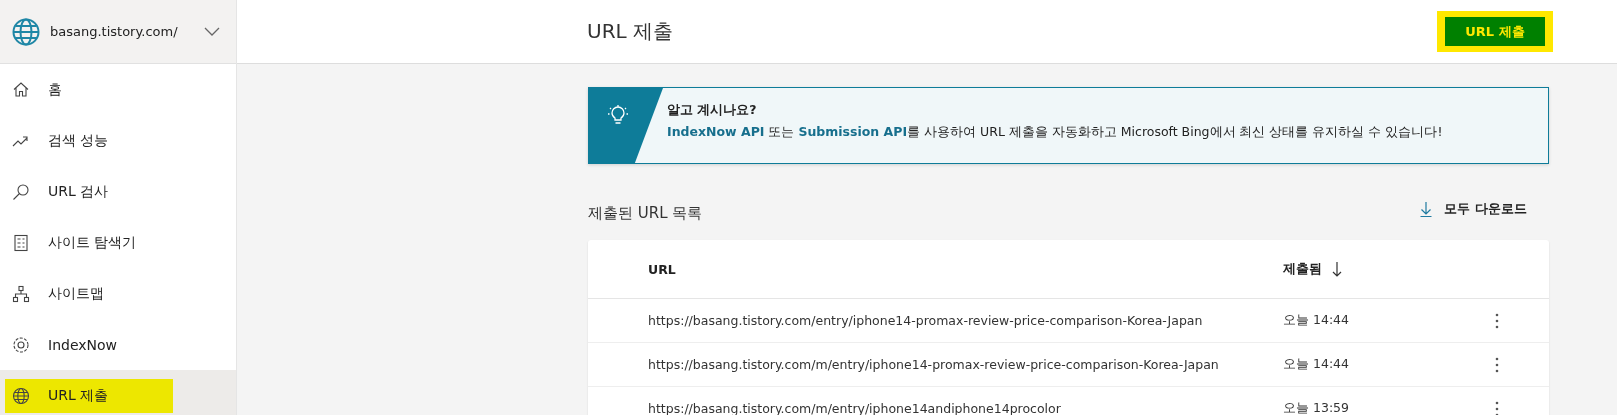 This screenshot has width=1617, height=415. Describe the element at coordinates (118, 32) in the screenshot. I see `site-picker: basang.tistory.com/` at that location.